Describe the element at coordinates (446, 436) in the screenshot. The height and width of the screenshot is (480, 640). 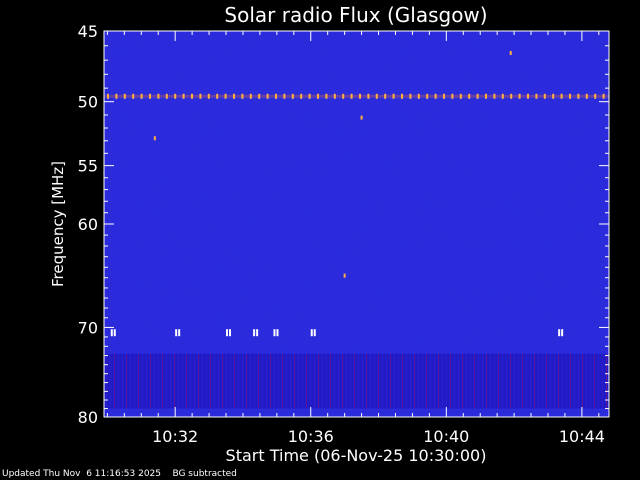
I see `x-tick-label: 10:40` at that location.